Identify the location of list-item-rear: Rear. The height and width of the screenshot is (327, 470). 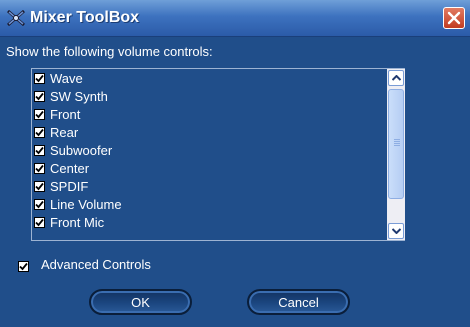
(56, 132).